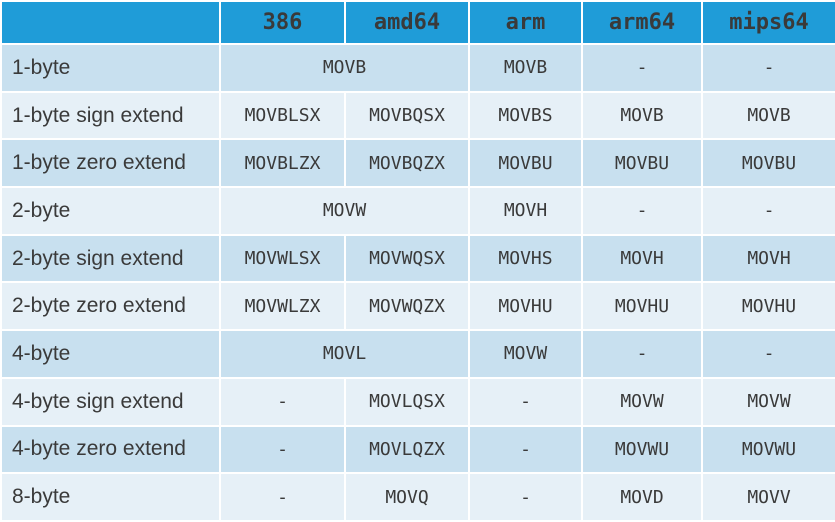  What do you see at coordinates (525, 115) in the screenshot?
I see `table-cell: MOVBS` at bounding box center [525, 115].